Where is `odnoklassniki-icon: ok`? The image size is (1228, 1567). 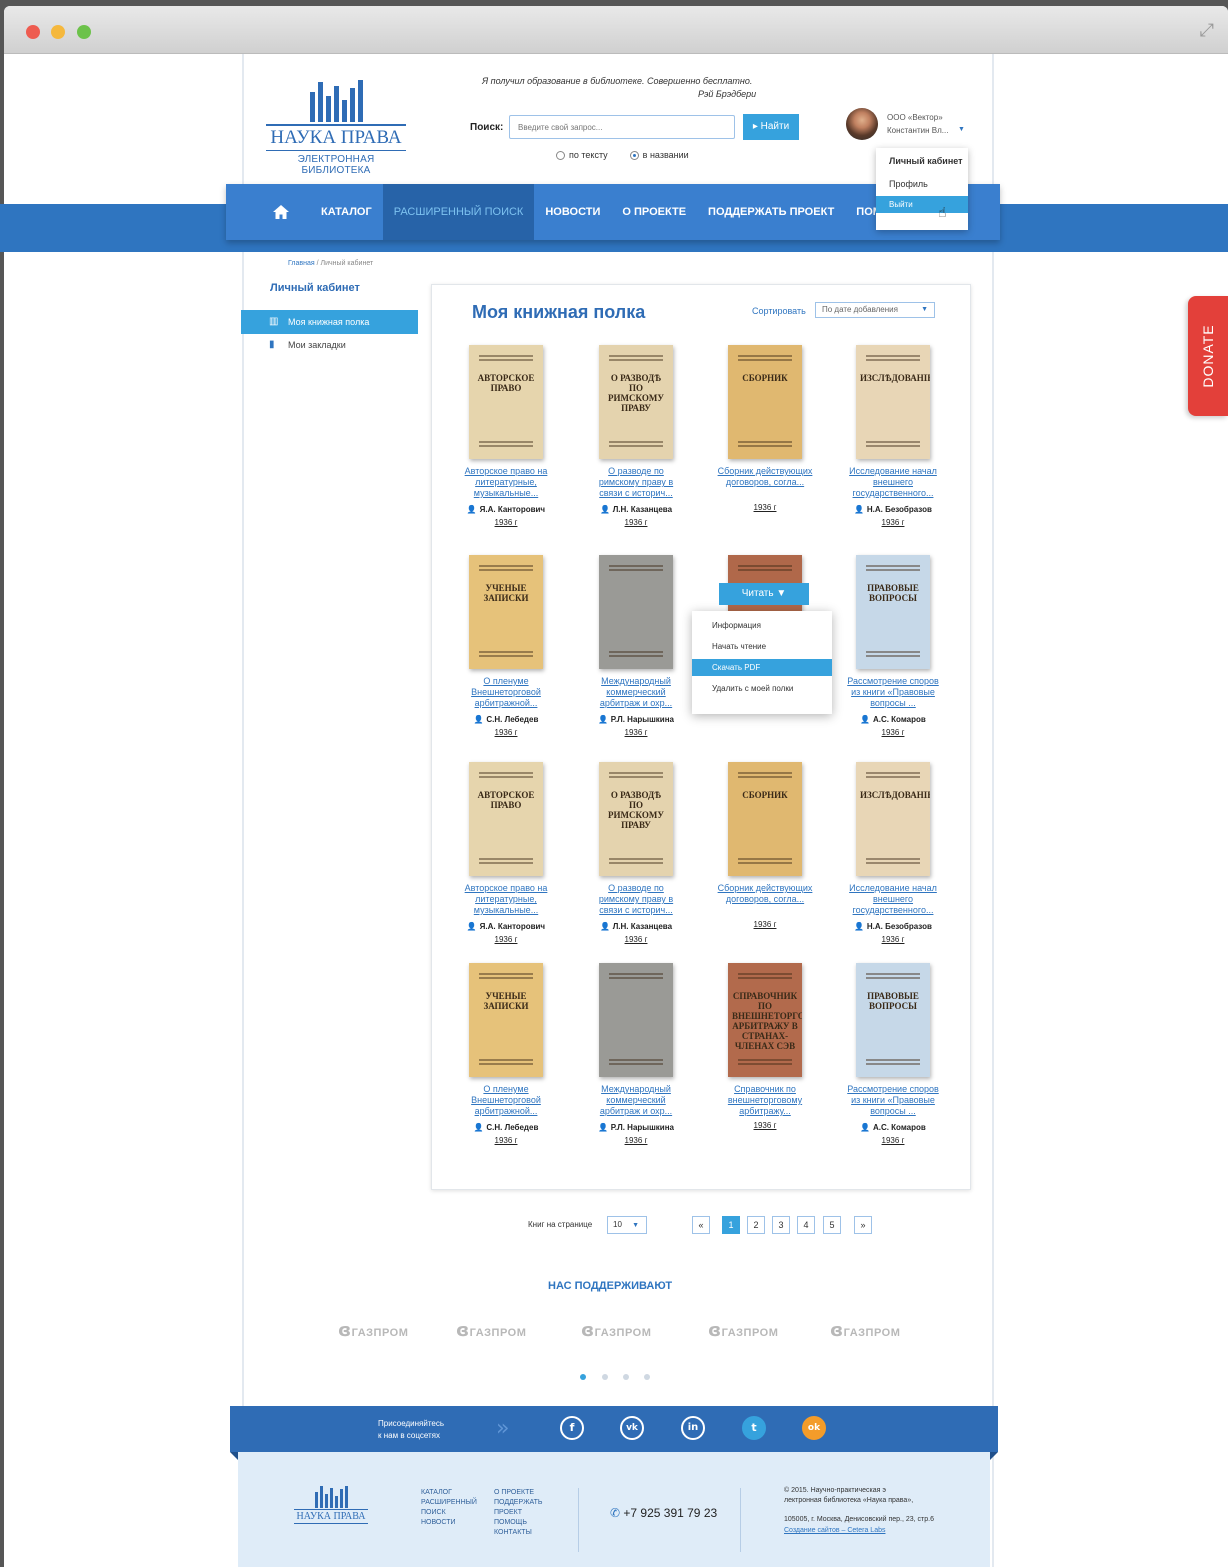 odnoklassniki-icon: ok is located at coordinates (814, 1428).